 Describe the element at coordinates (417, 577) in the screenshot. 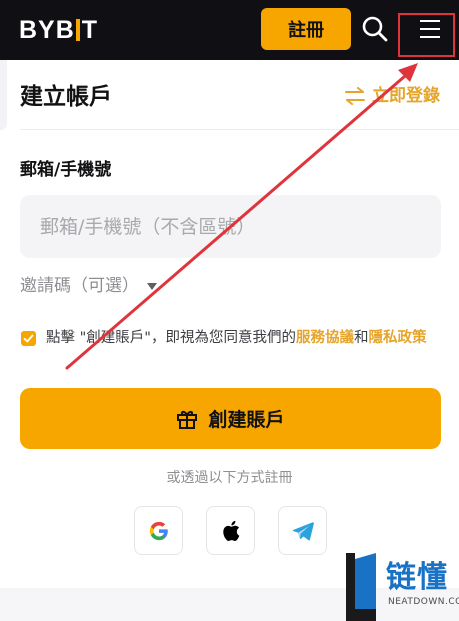

I see `watermark-title: 链懂` at that location.